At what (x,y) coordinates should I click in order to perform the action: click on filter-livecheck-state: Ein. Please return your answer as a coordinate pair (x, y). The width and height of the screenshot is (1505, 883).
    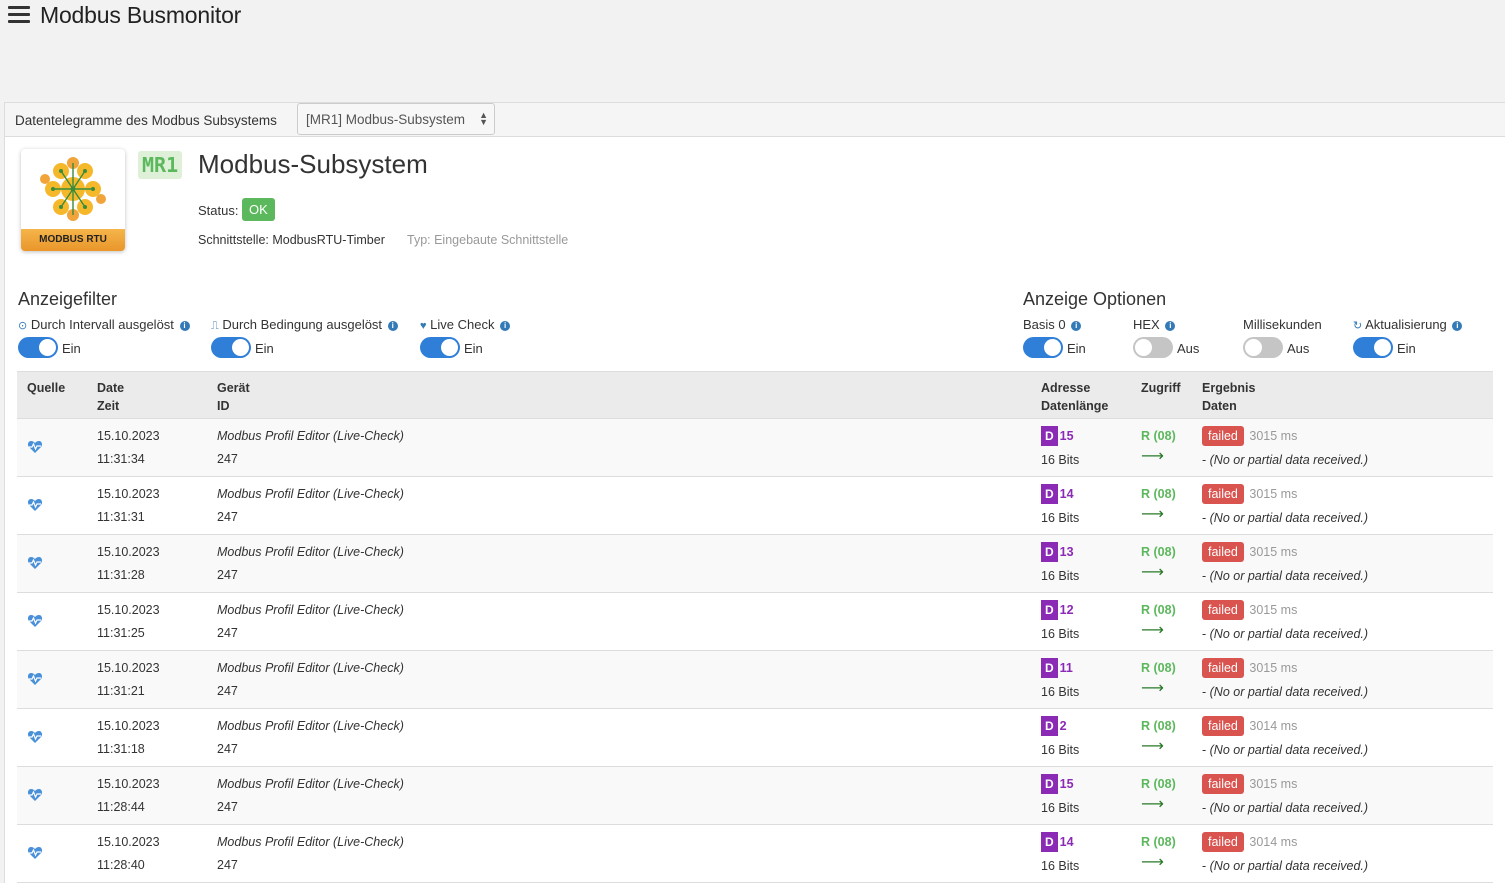
    Looking at the image, I should click on (473, 348).